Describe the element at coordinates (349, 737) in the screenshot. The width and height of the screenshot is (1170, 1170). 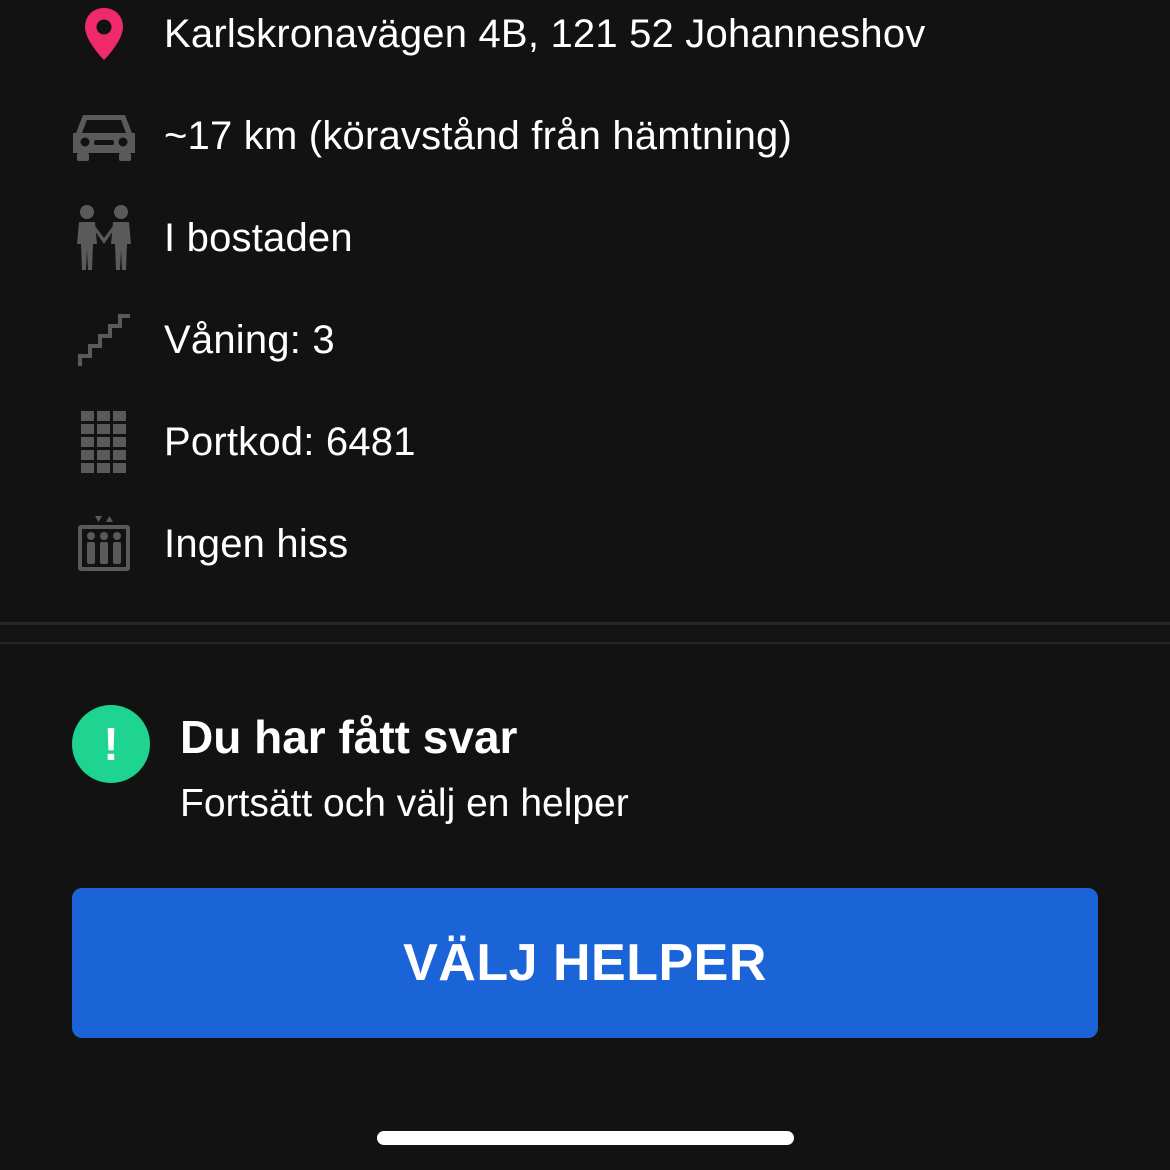
I see `notice-title: Du har fått svar` at that location.